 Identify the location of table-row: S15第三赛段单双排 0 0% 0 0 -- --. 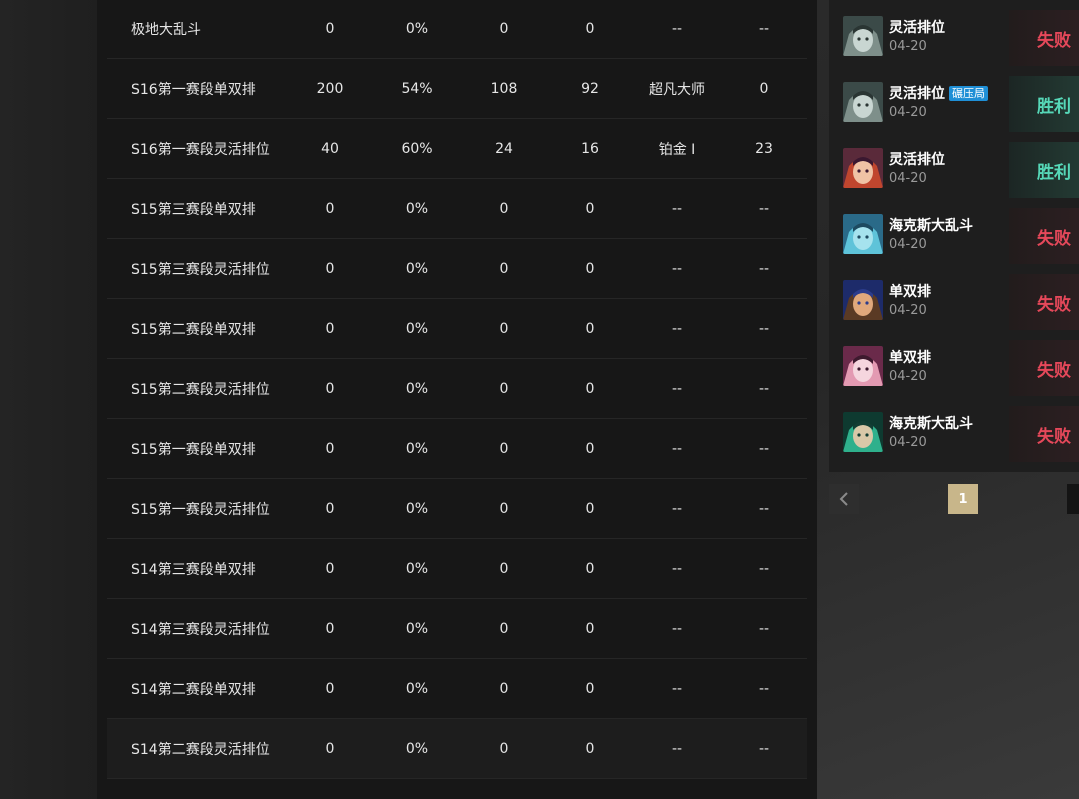
(457, 209).